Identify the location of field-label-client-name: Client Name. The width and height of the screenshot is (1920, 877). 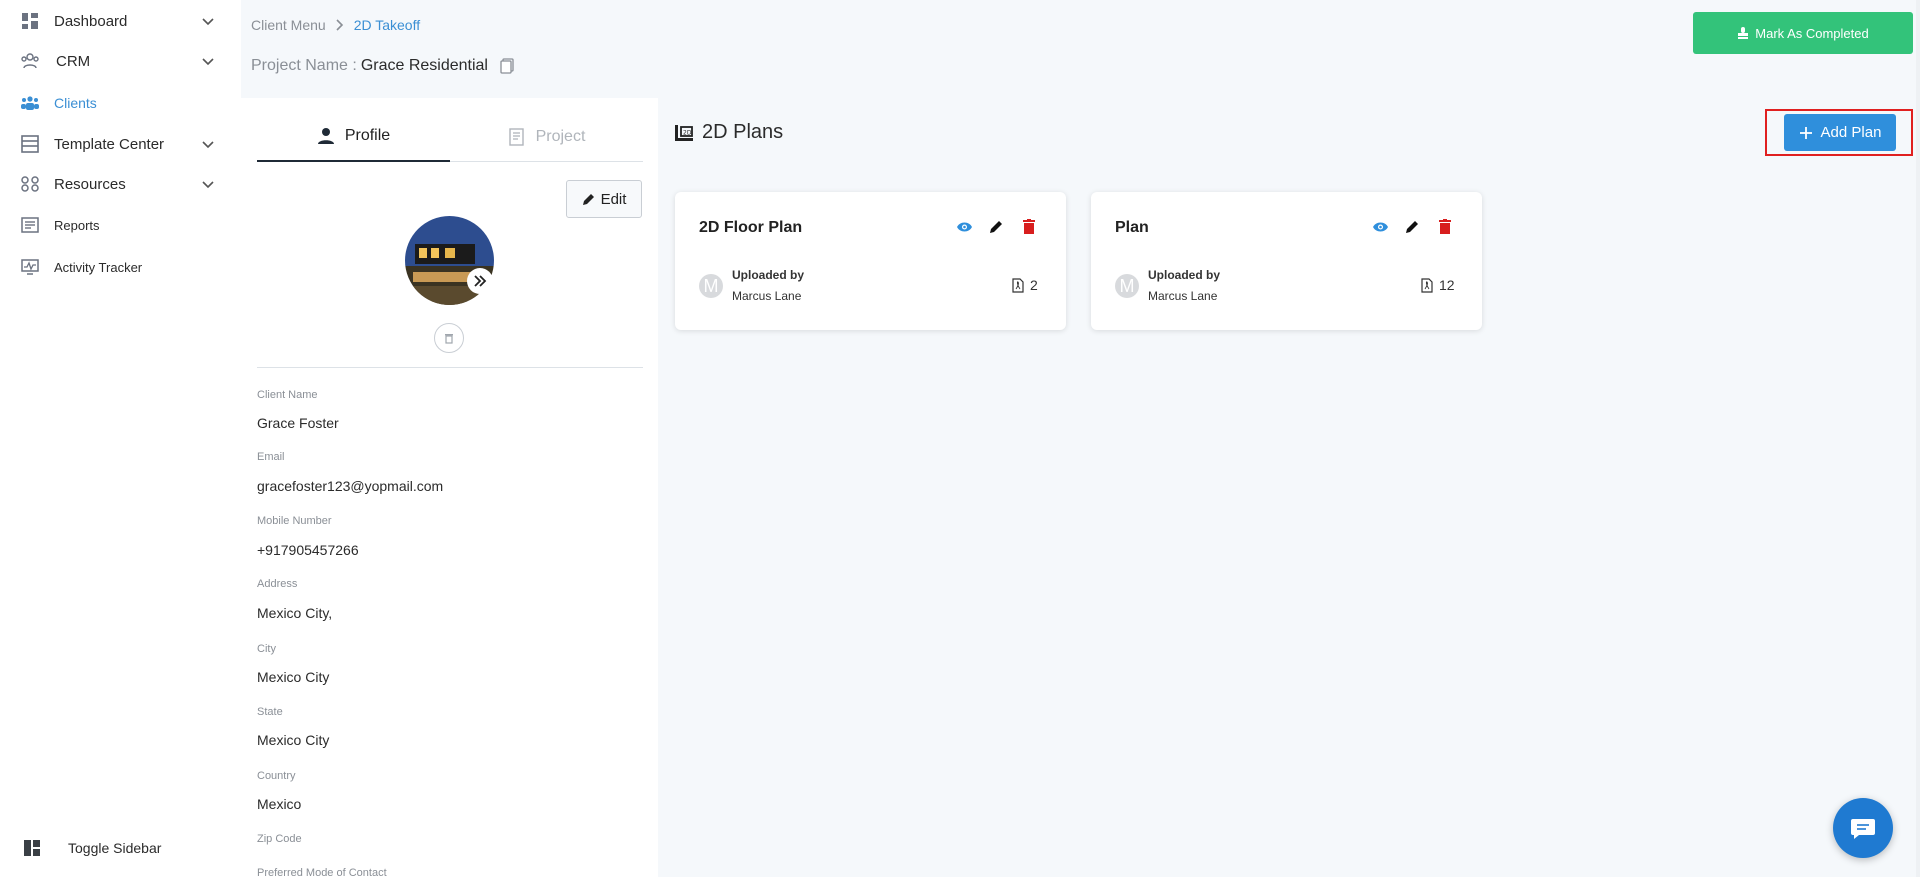
(287, 395).